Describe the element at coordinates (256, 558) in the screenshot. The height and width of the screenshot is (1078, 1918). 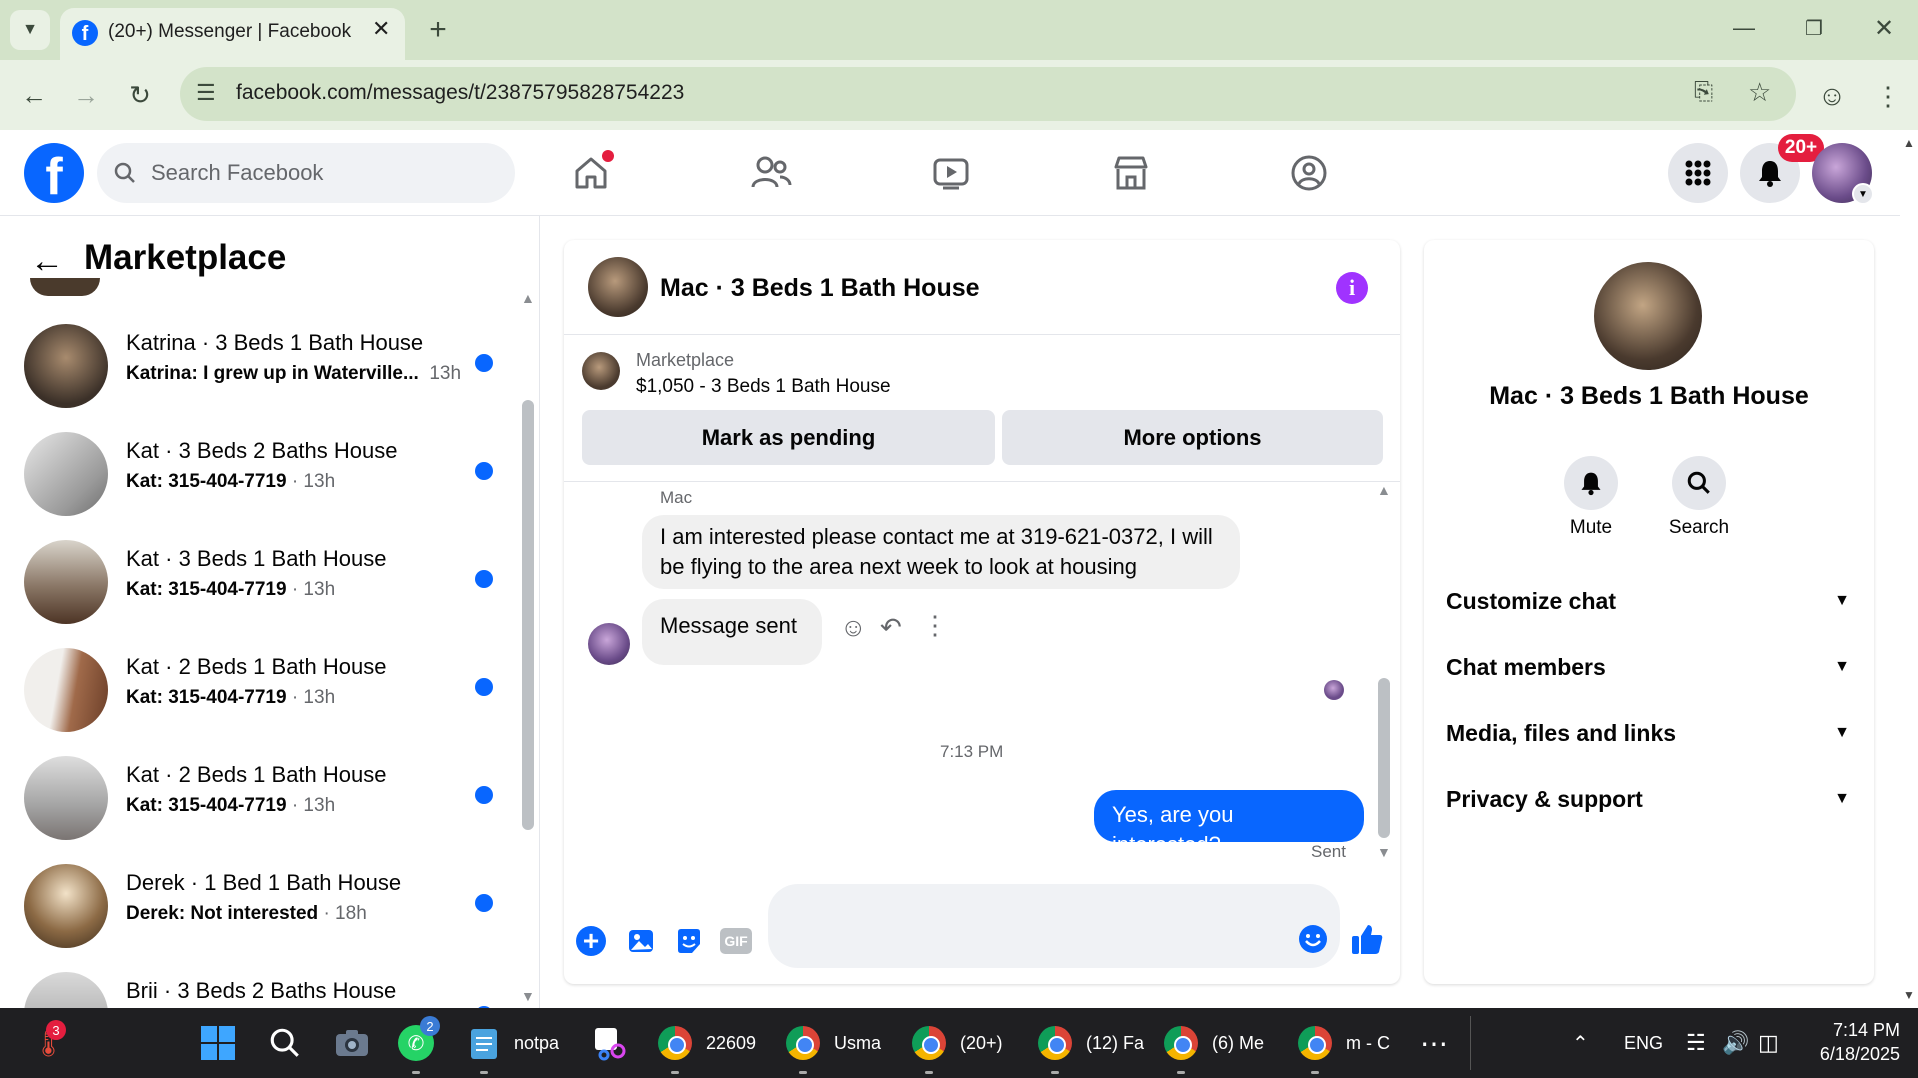
I see `conversation-name: Kat · 3 Beds 1 Bath House` at that location.